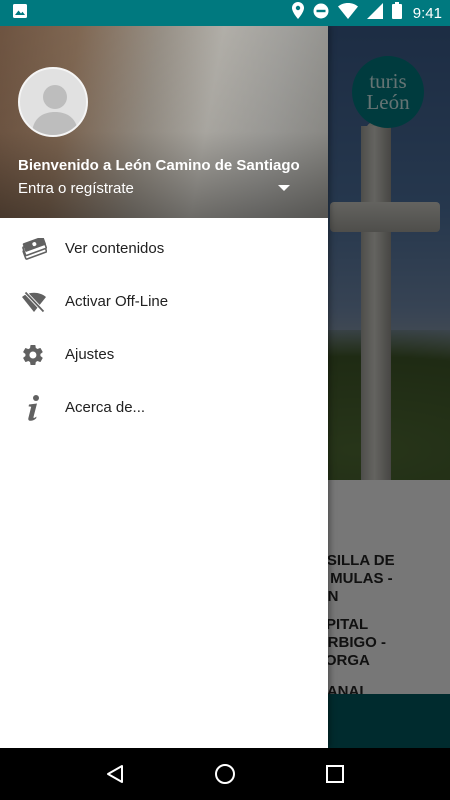 The image size is (450, 800). What do you see at coordinates (32, 301) in the screenshot?
I see `wifi-off-icon` at bounding box center [32, 301].